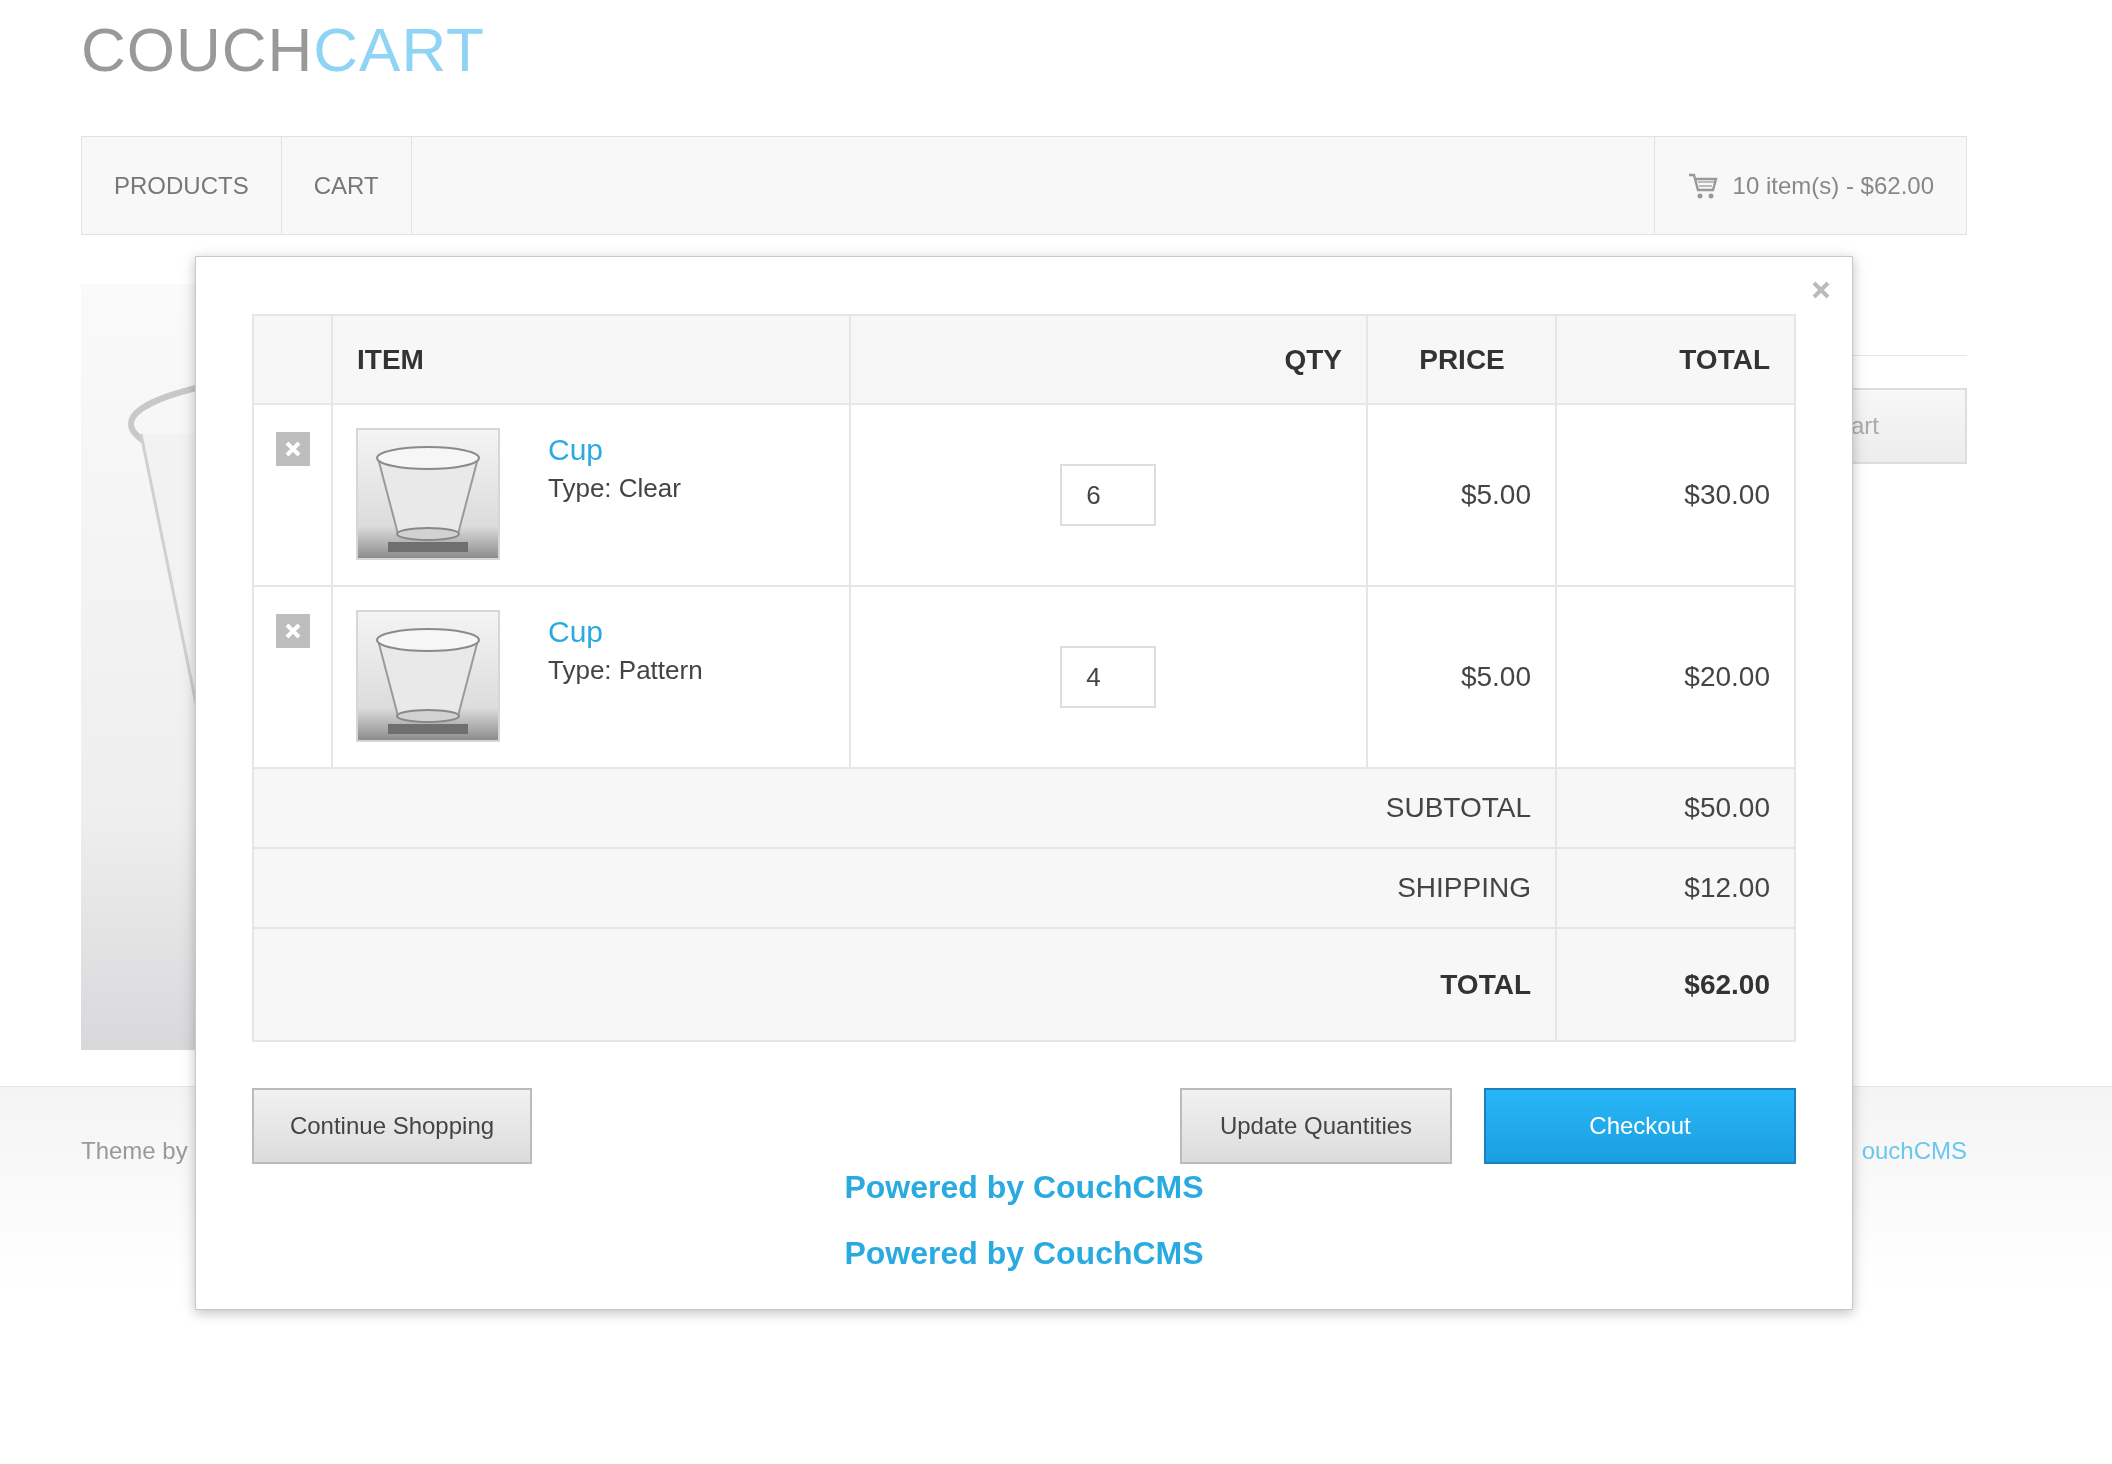 This screenshot has height=1464, width=2112. Describe the element at coordinates (1809, 185) in the screenshot. I see `cart-summary-link: 10 item(s) - $62.00` at that location.